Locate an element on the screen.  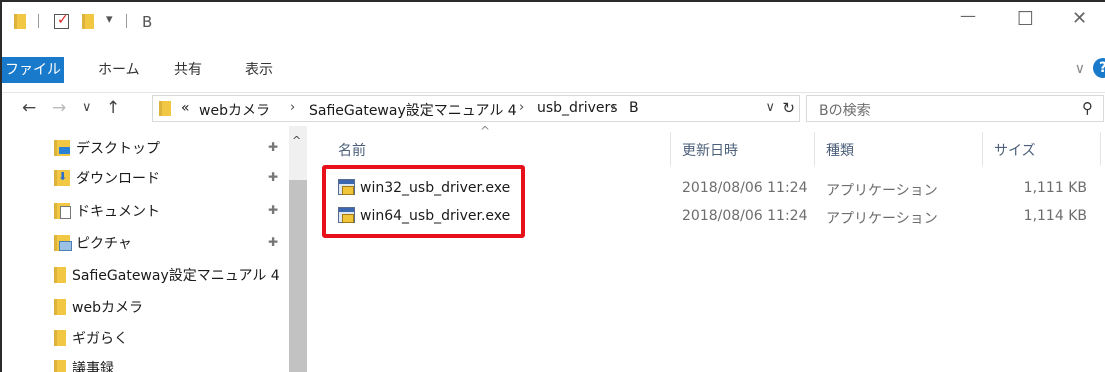
column-header-modified: 更新日時 is located at coordinates (710, 150).